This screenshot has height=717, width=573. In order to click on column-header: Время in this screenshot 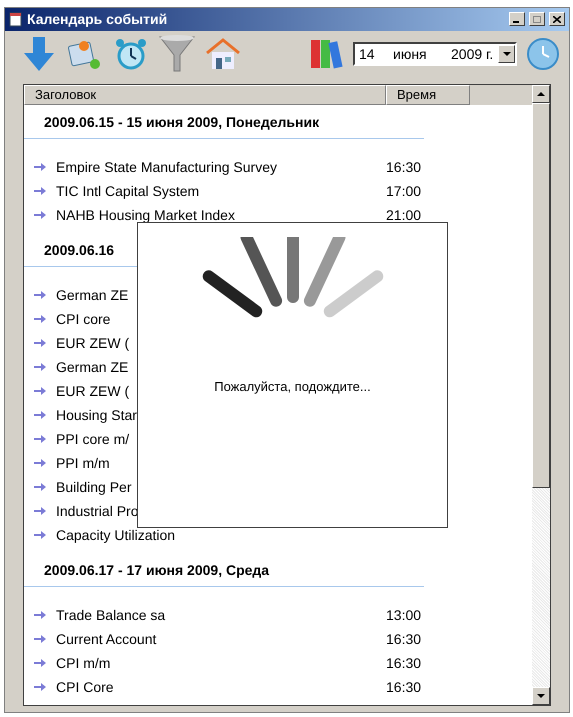, I will do `click(428, 95)`.